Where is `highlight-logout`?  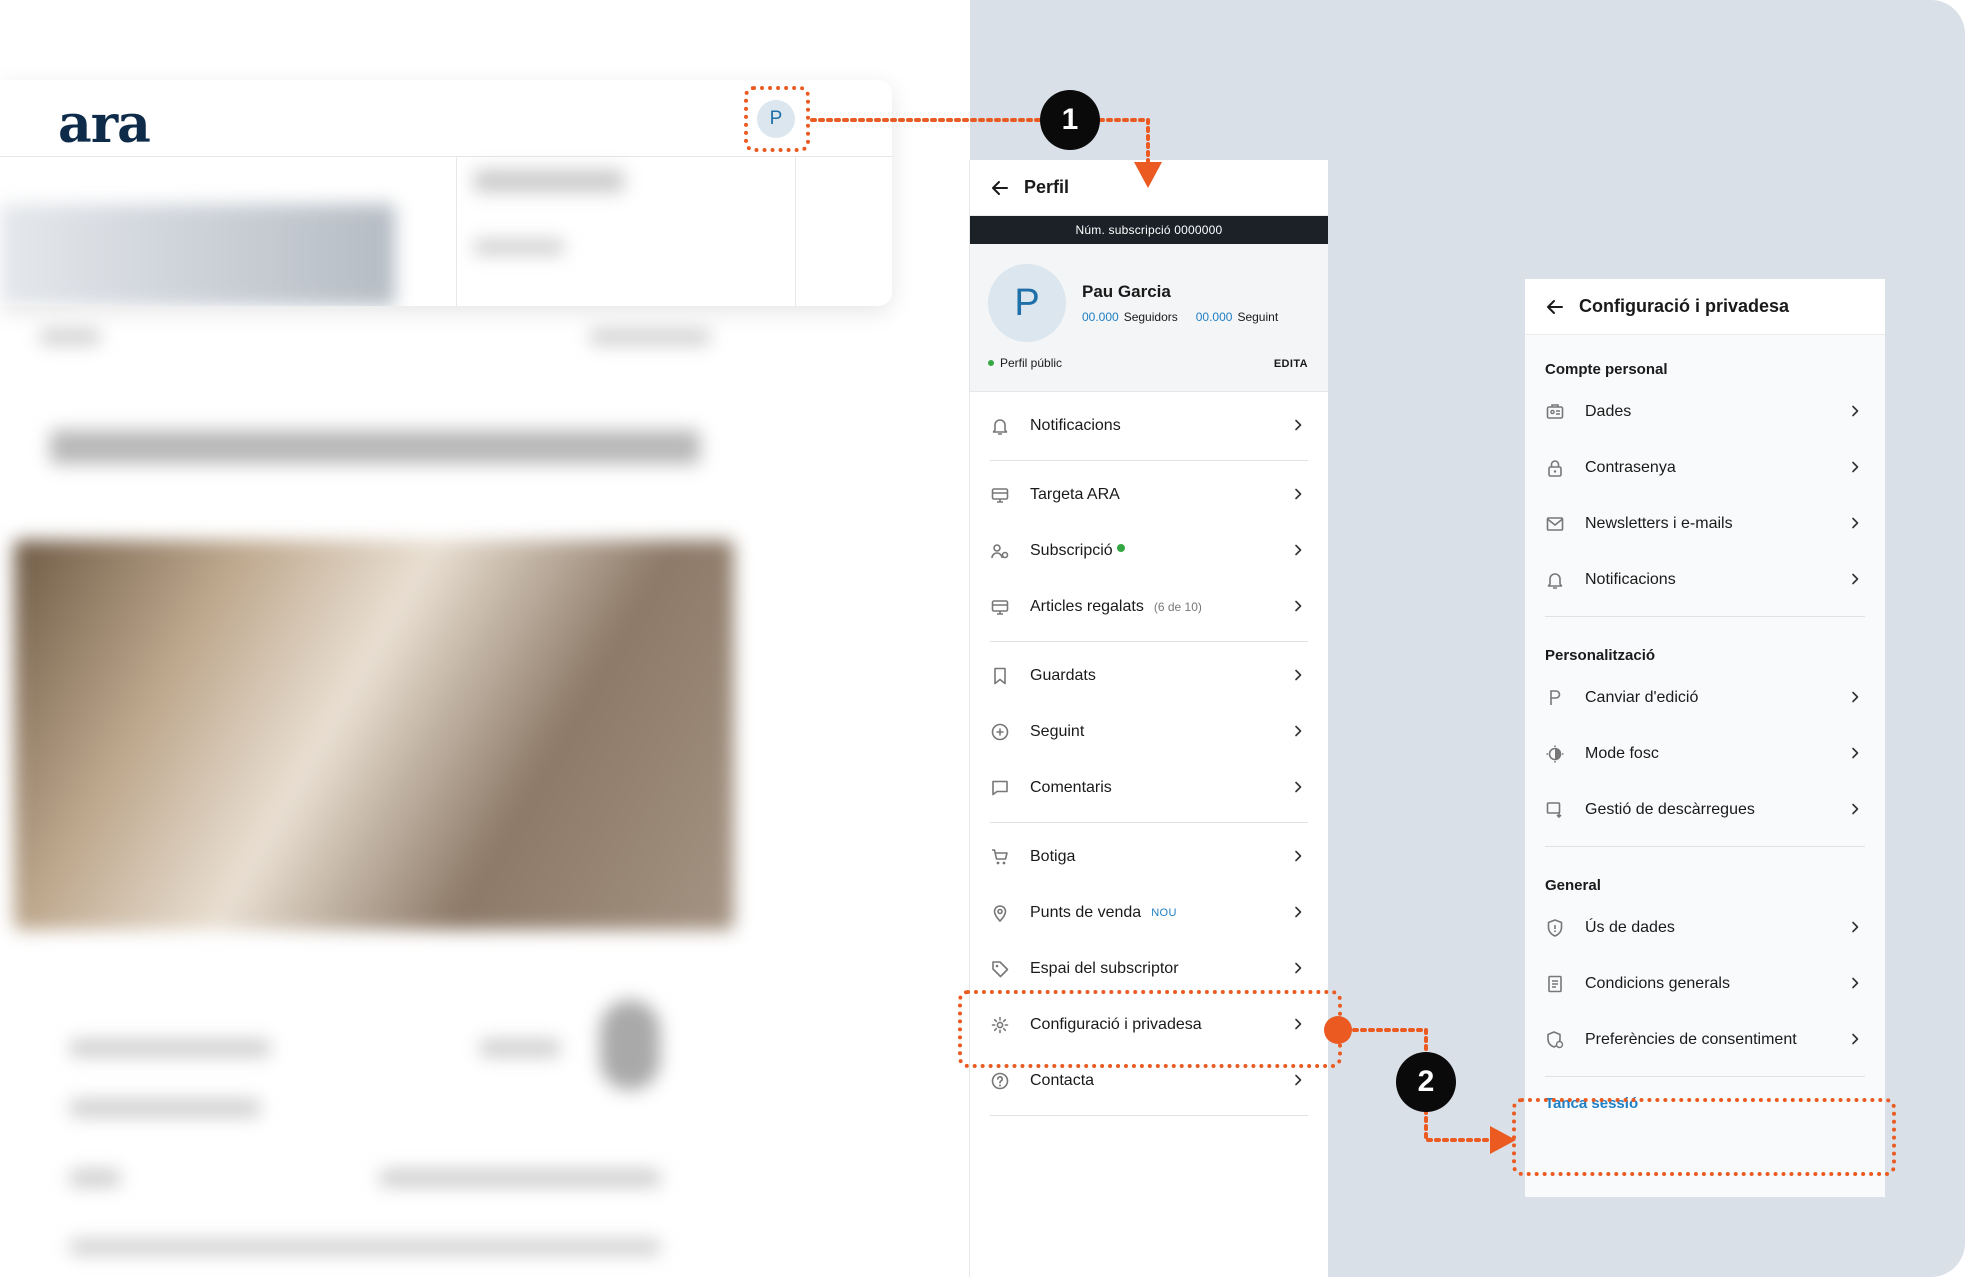 highlight-logout is located at coordinates (1704, 1137).